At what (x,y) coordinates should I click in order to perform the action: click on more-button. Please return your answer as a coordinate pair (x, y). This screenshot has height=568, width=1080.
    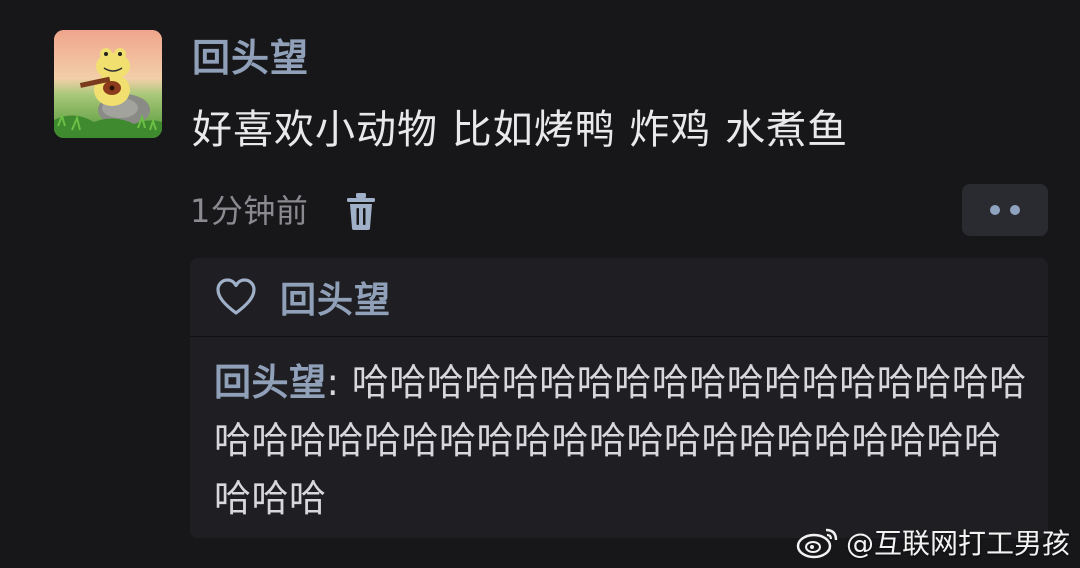
    Looking at the image, I should click on (1005, 210).